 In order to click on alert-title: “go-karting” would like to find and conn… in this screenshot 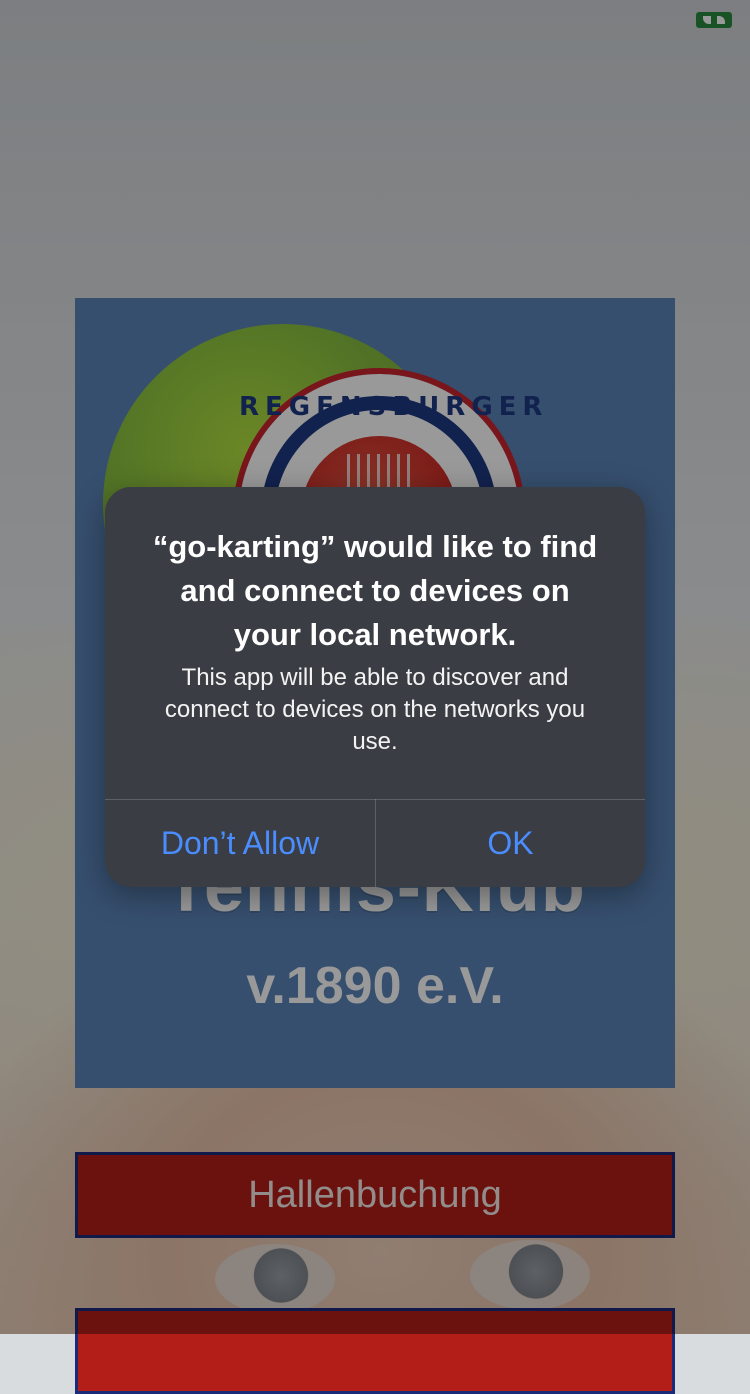, I will do `click(375, 590)`.